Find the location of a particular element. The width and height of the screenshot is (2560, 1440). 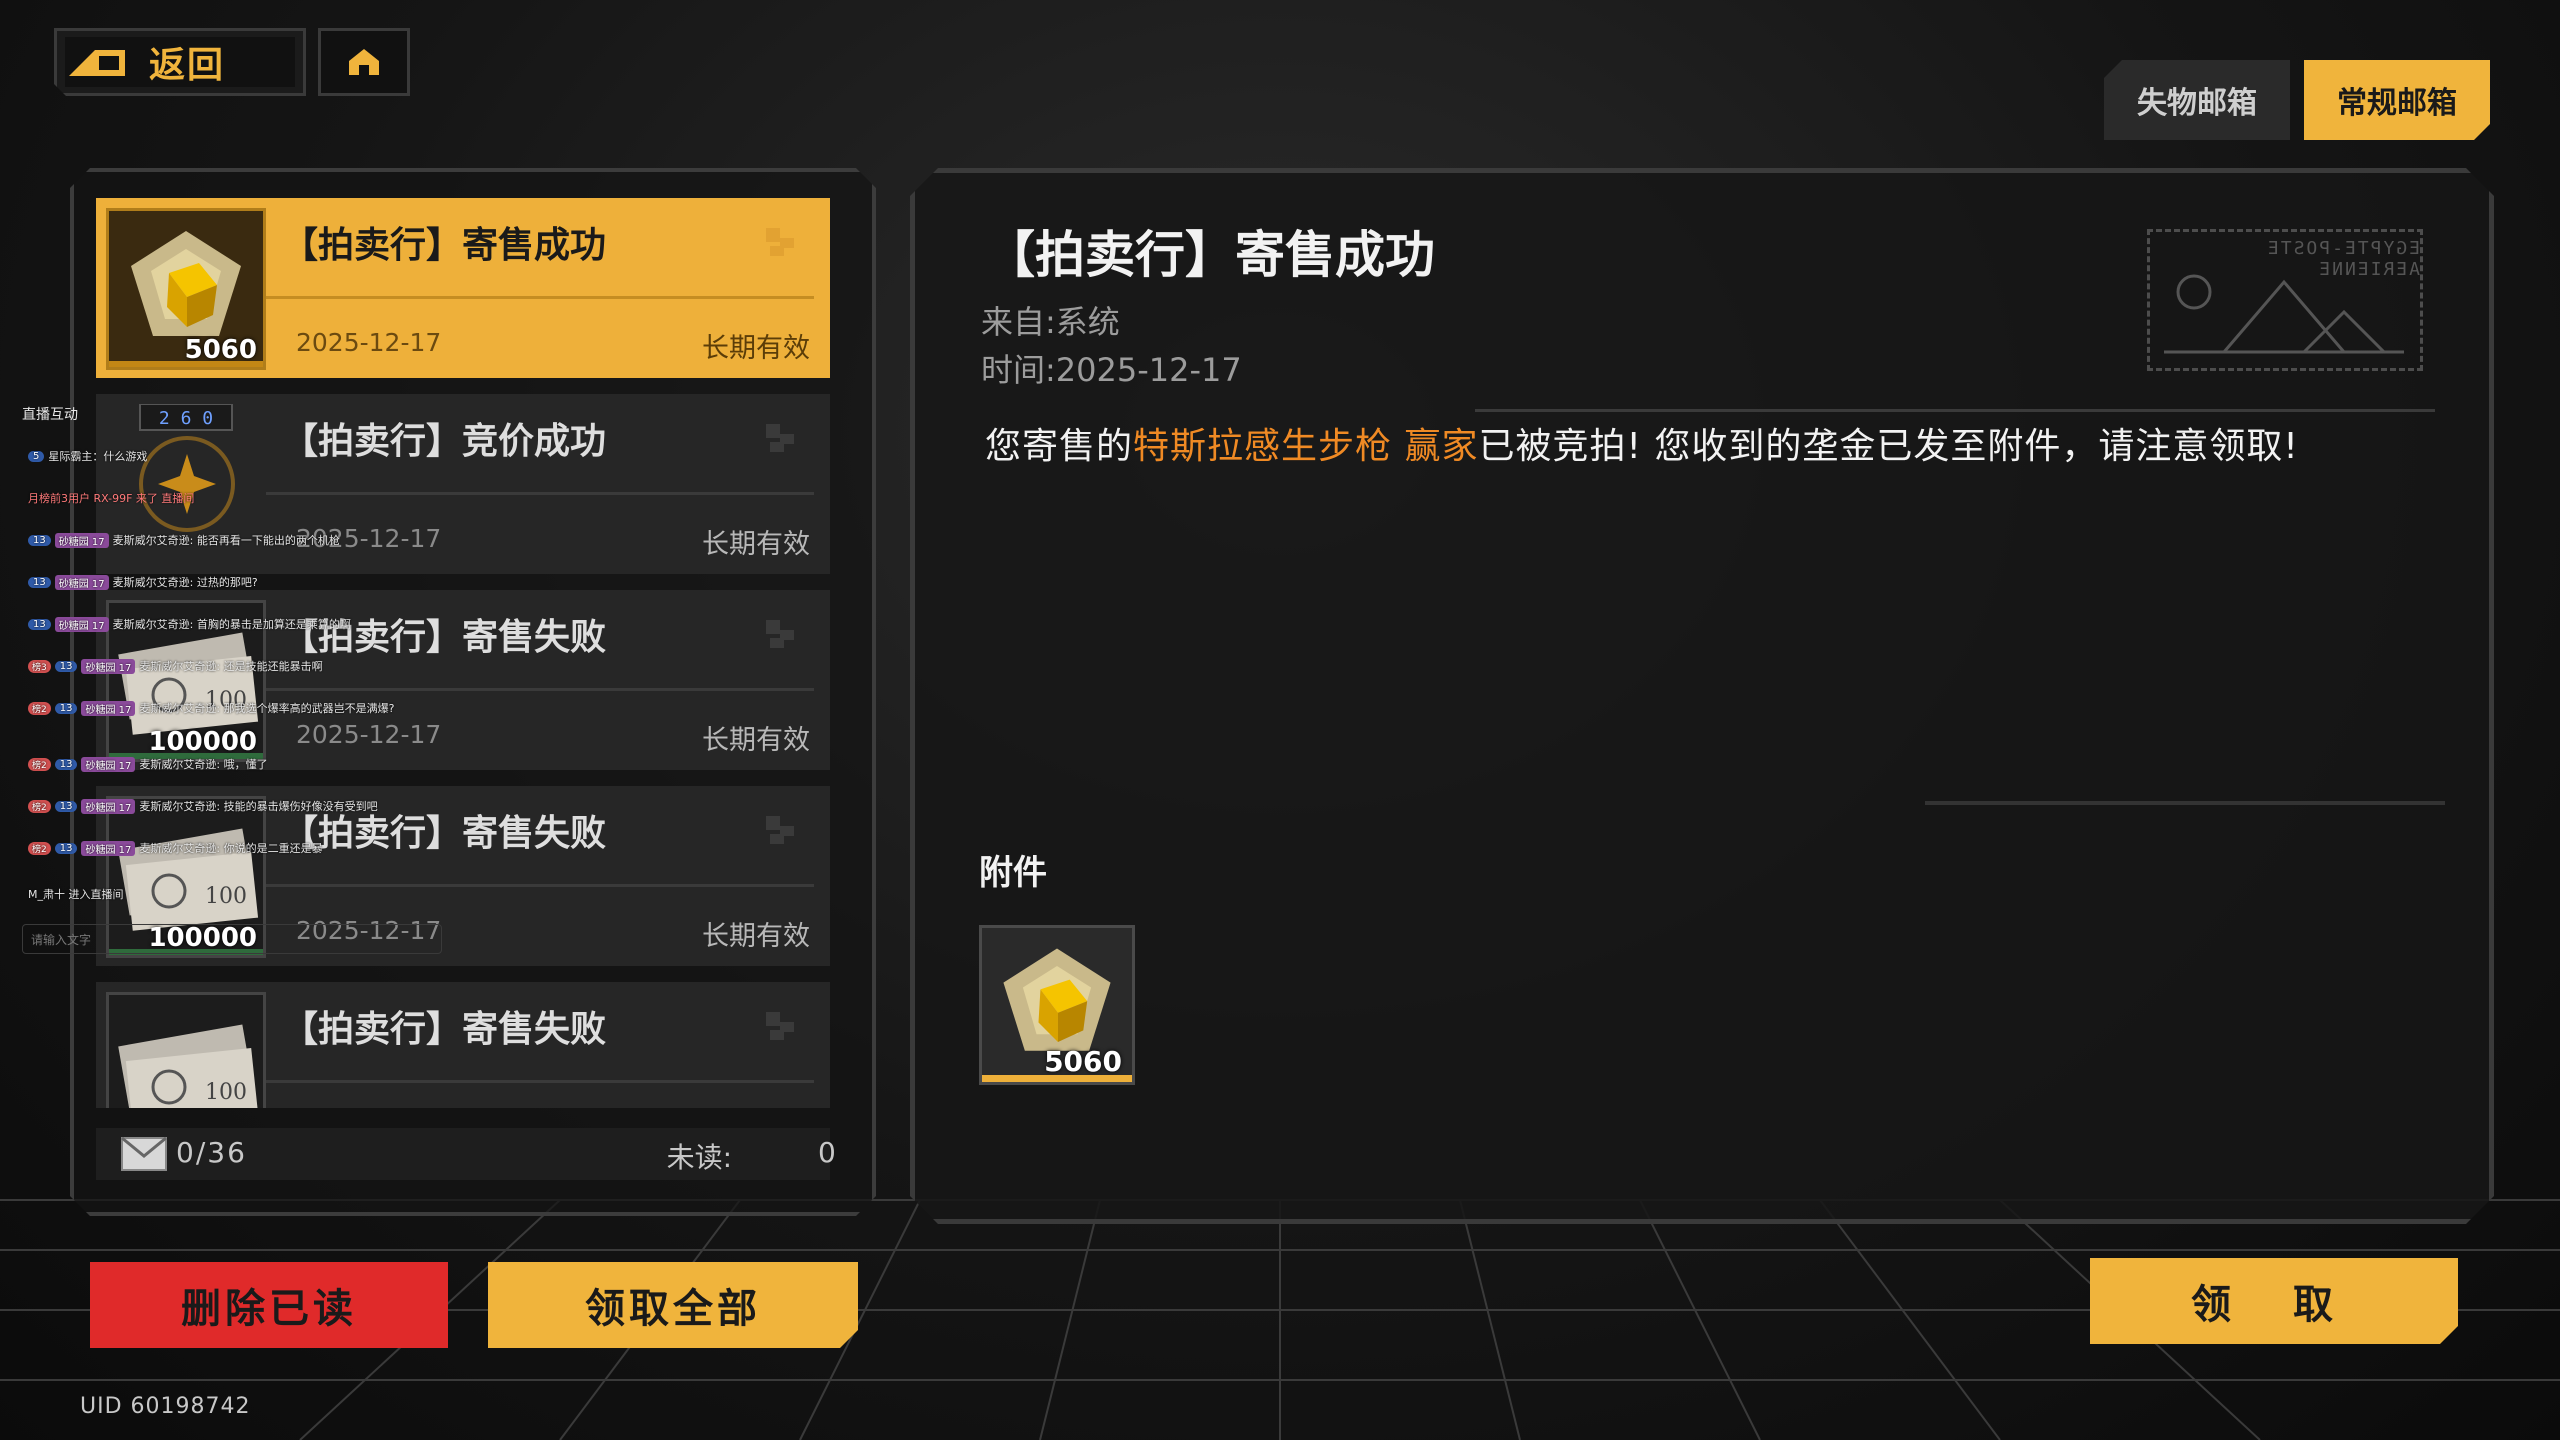

chat-level-badge: 5 is located at coordinates (36, 456).